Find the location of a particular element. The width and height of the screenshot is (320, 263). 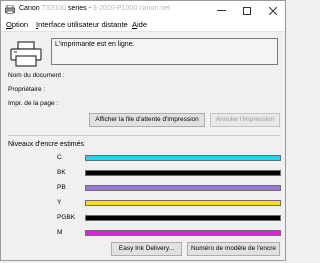

document-name-label: Nom du document : is located at coordinates (36, 75).